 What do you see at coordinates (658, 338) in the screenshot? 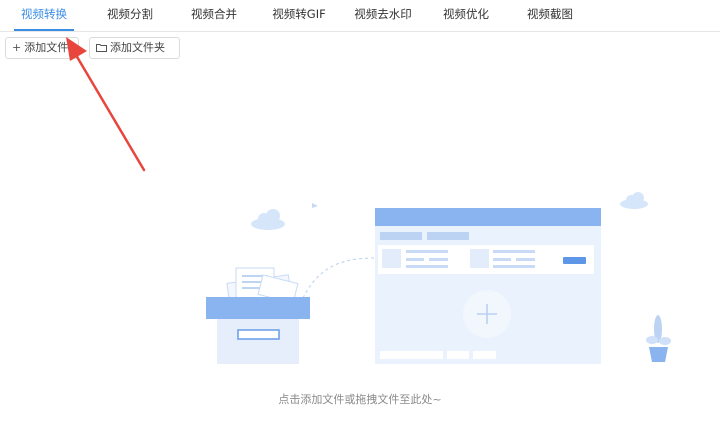
I see `plant-icon` at bounding box center [658, 338].